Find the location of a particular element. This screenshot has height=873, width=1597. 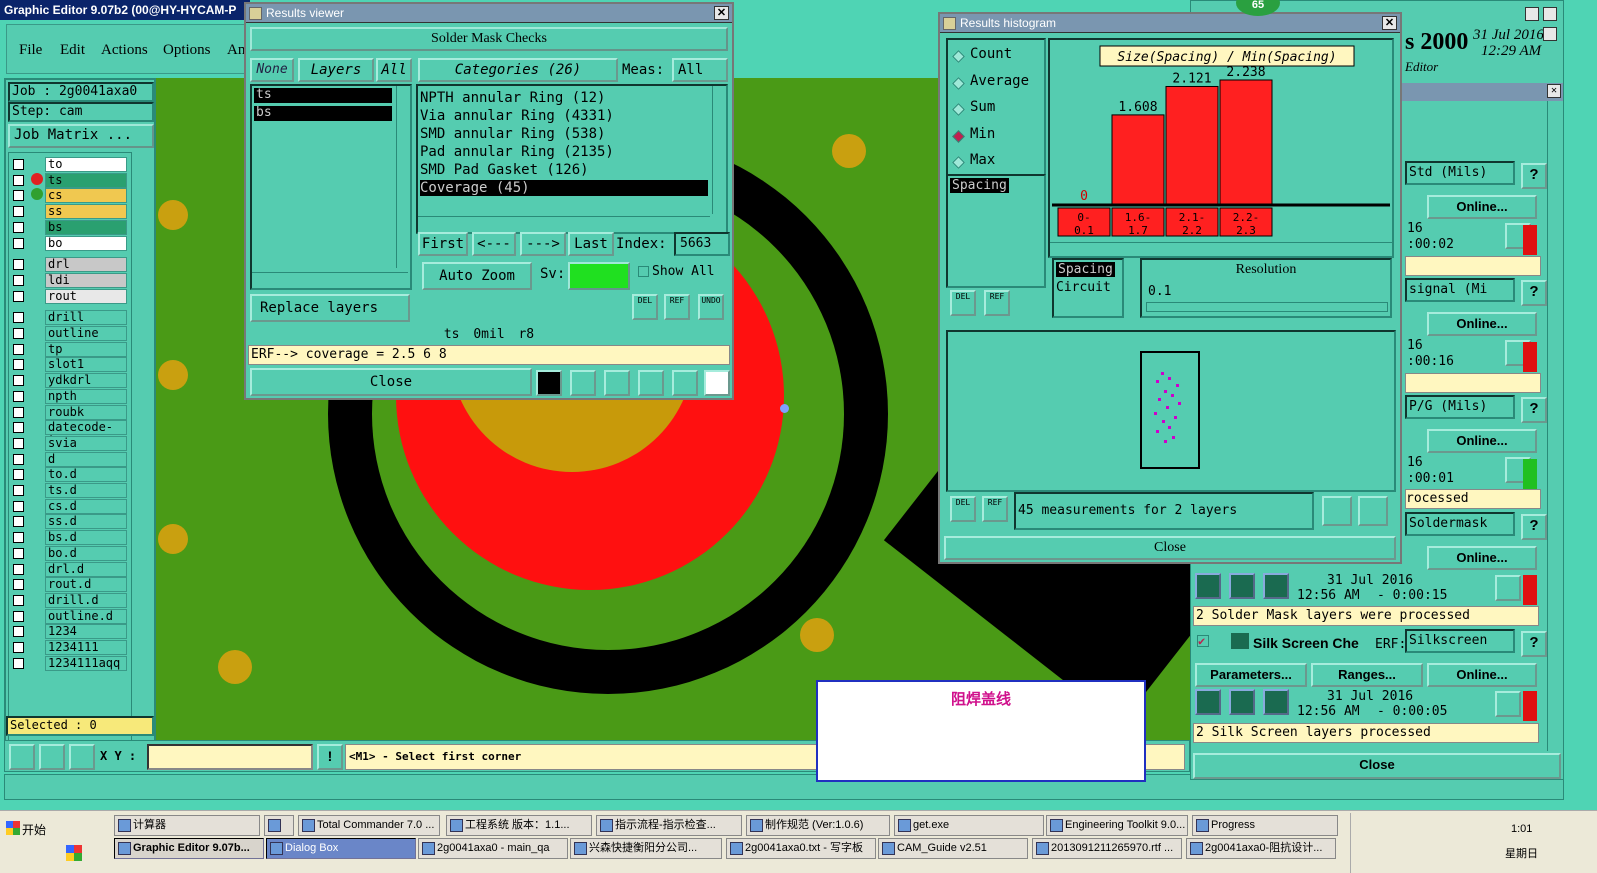

category-item: Via annular Ring (4331) is located at coordinates (517, 116).